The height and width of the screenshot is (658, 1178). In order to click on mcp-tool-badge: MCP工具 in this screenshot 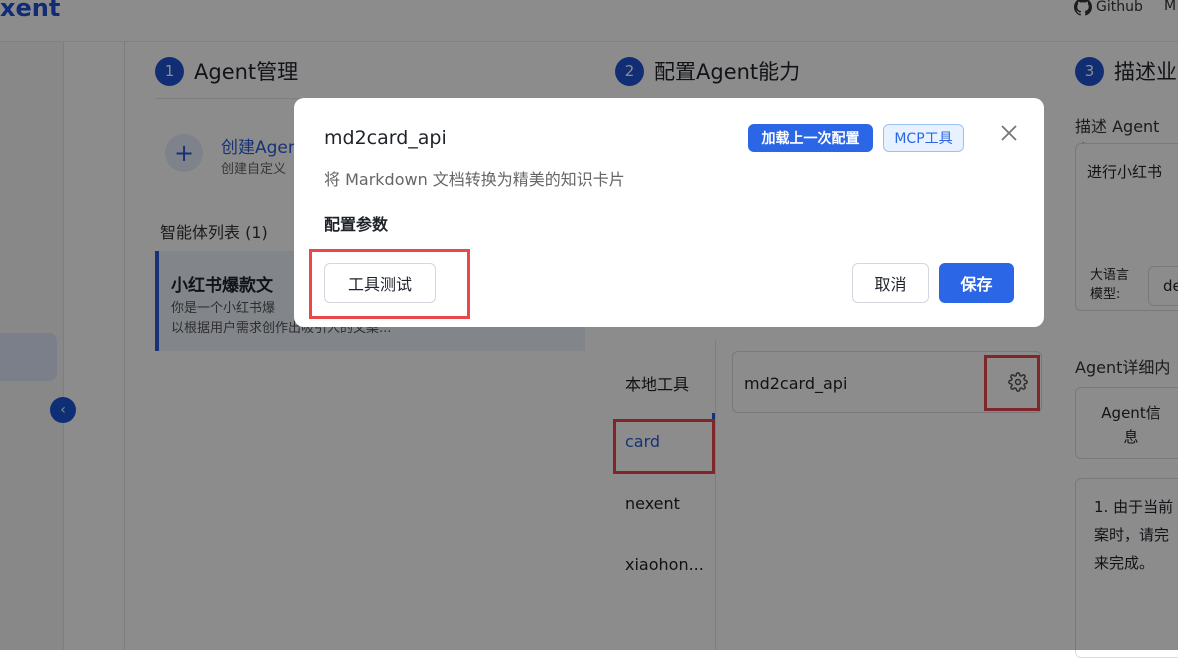, I will do `click(923, 138)`.